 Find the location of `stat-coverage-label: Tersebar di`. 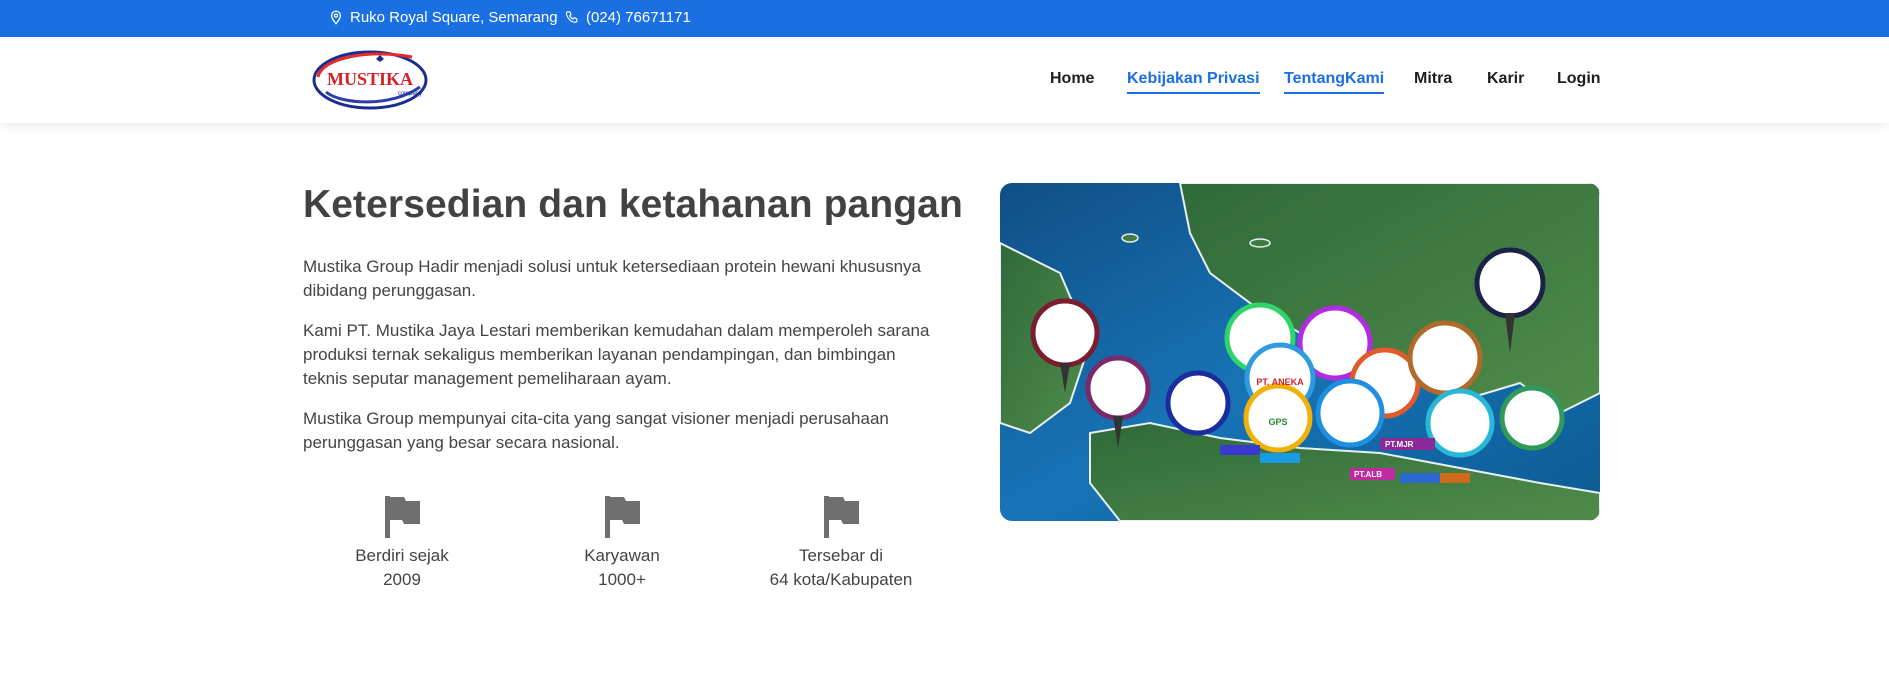

stat-coverage-label: Tersebar di is located at coordinates (841, 555).